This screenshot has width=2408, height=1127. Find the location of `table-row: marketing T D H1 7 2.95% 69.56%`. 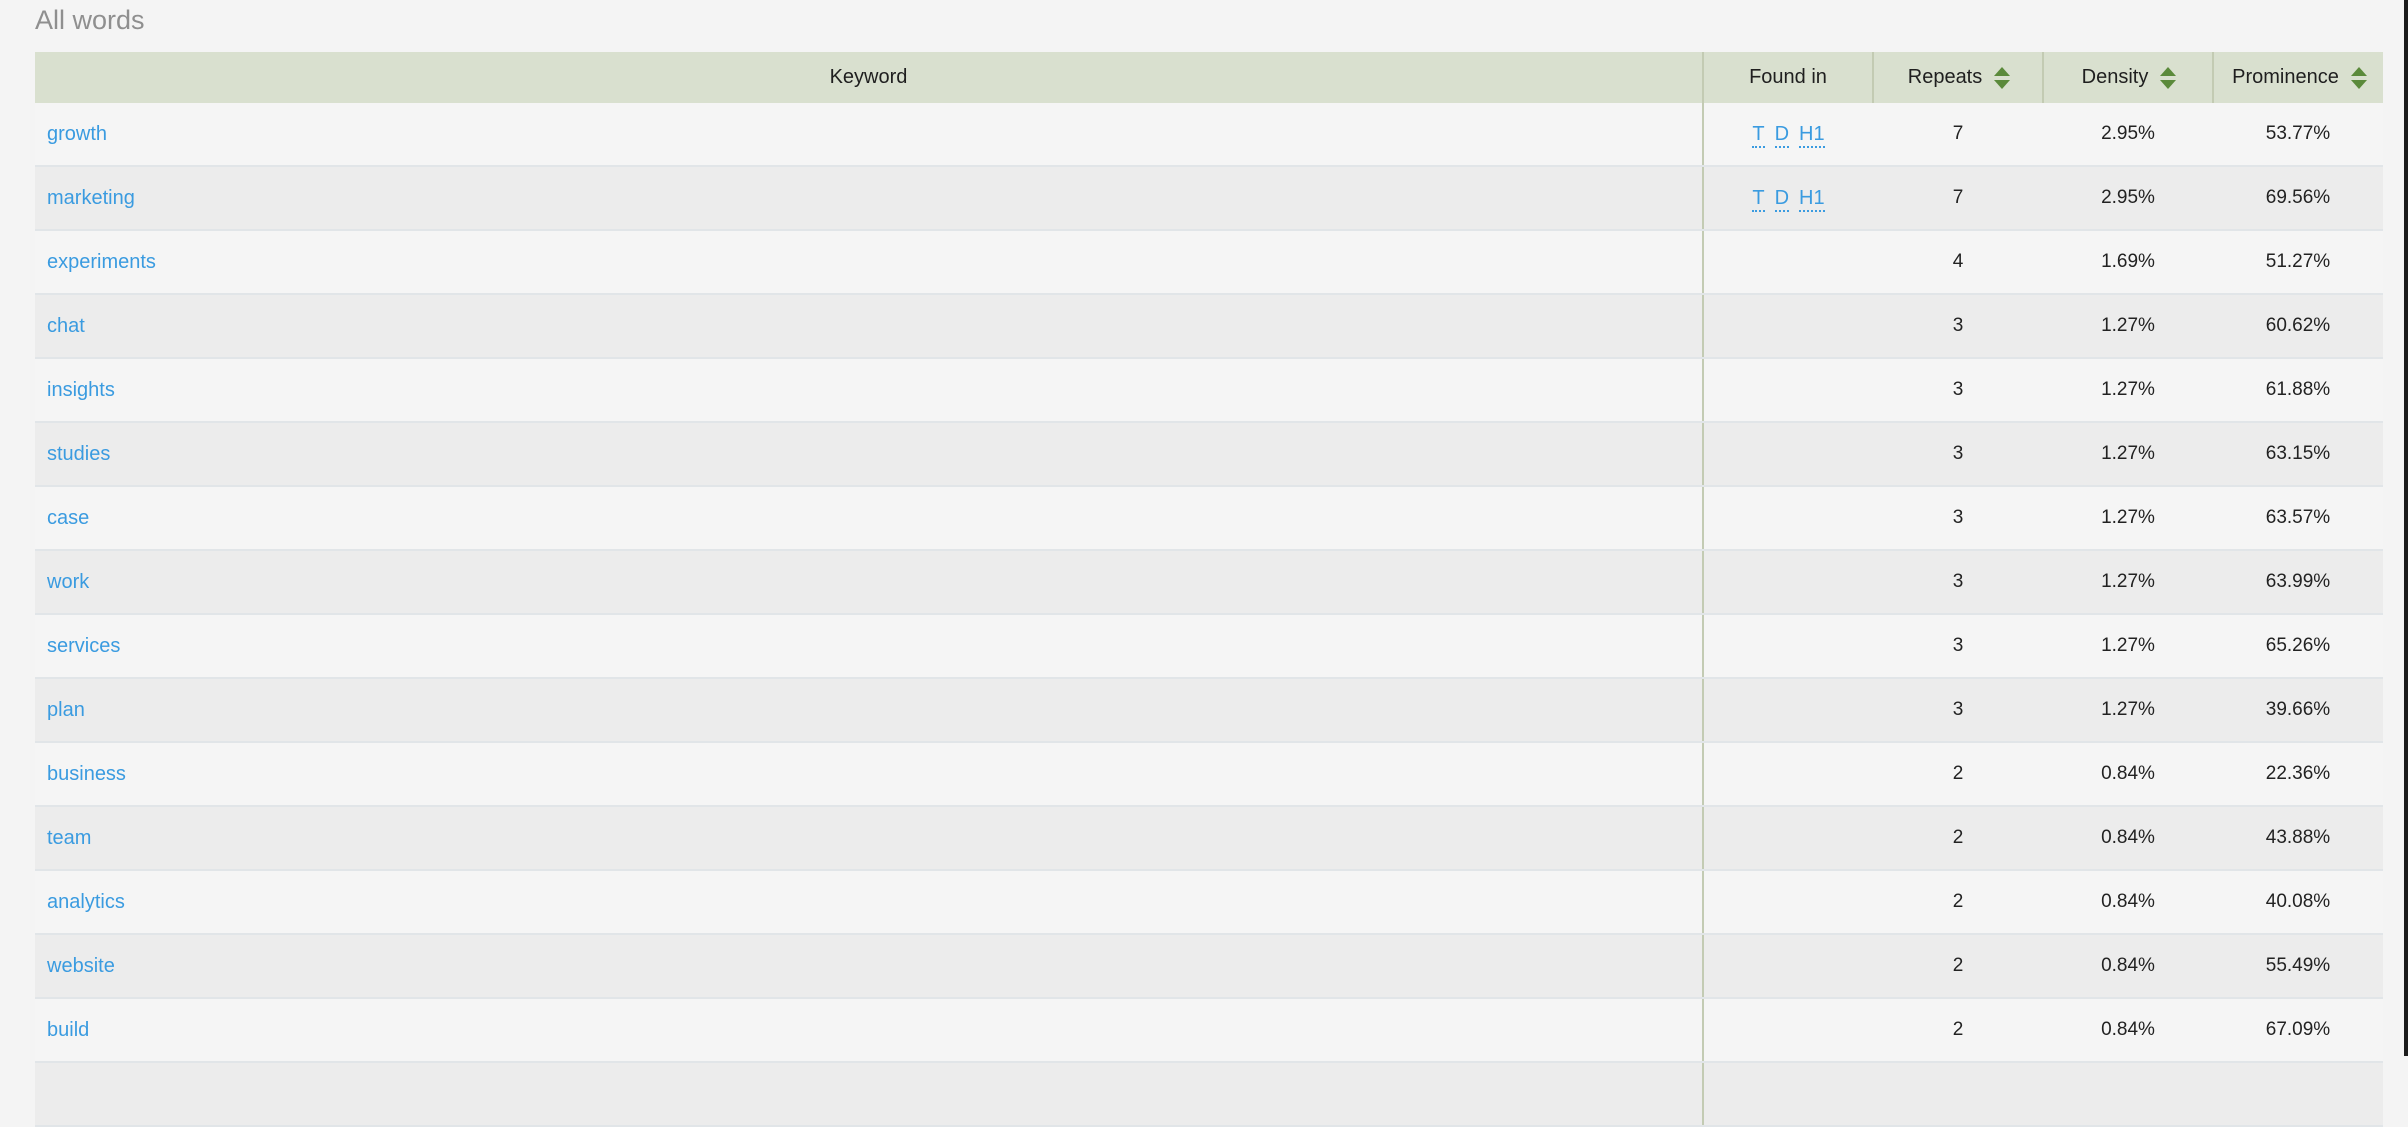

table-row: marketing T D H1 7 2.95% 69.56% is located at coordinates (1209, 198).